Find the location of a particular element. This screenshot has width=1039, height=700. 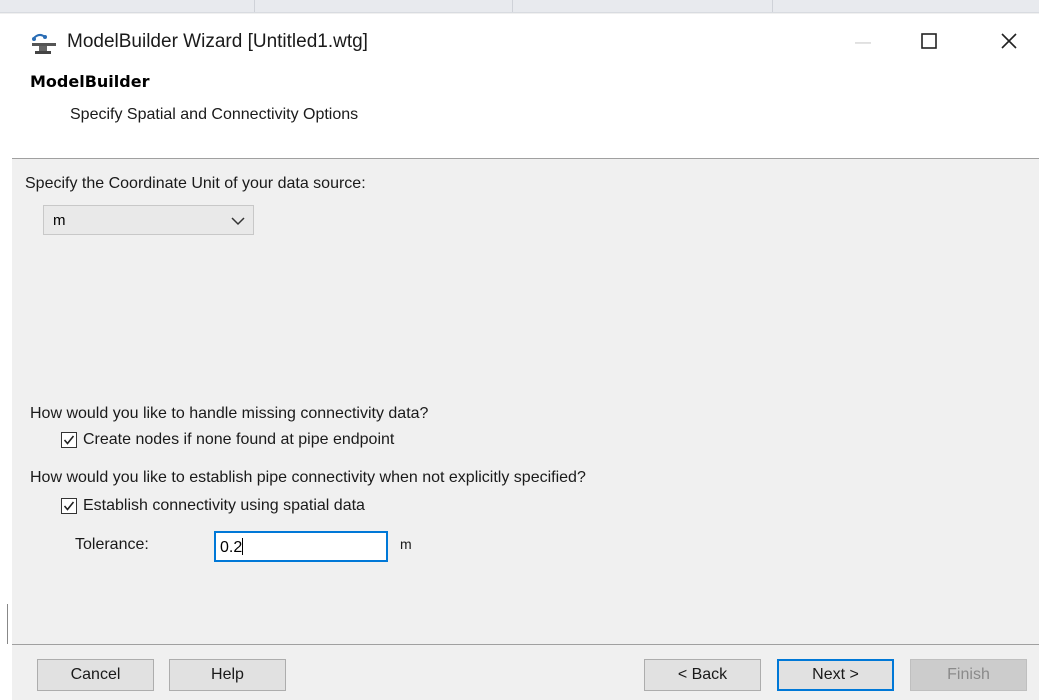

help-button: Help is located at coordinates (227, 675).